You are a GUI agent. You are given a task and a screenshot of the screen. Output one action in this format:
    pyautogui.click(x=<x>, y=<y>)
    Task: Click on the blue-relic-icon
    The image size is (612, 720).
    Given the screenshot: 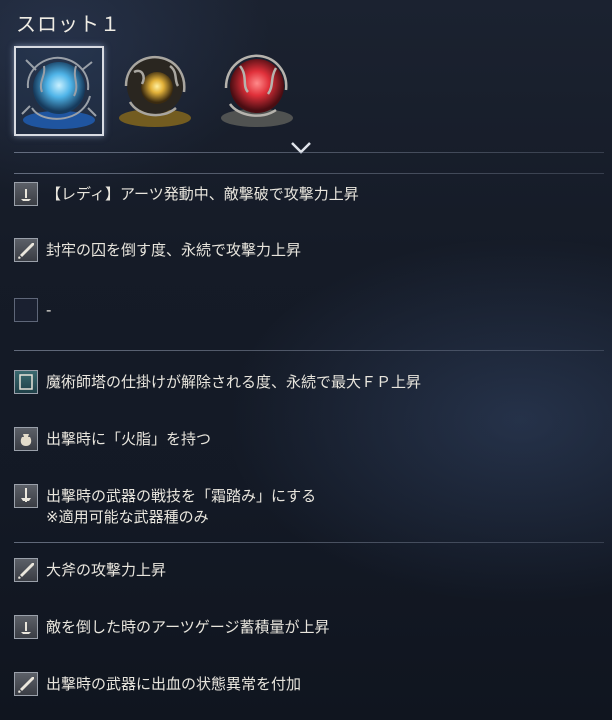 What is the action you would take?
    pyautogui.click(x=59, y=92)
    